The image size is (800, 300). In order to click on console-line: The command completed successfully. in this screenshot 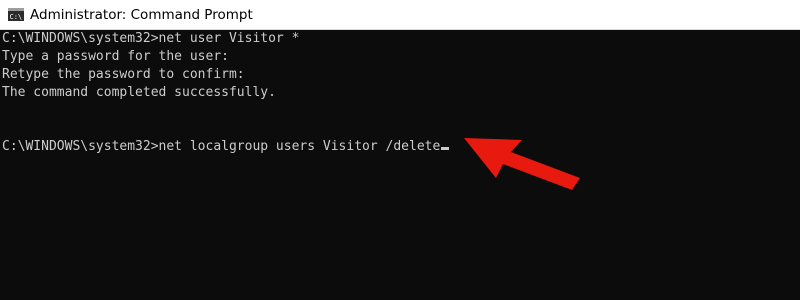, I will do `click(139, 92)`.